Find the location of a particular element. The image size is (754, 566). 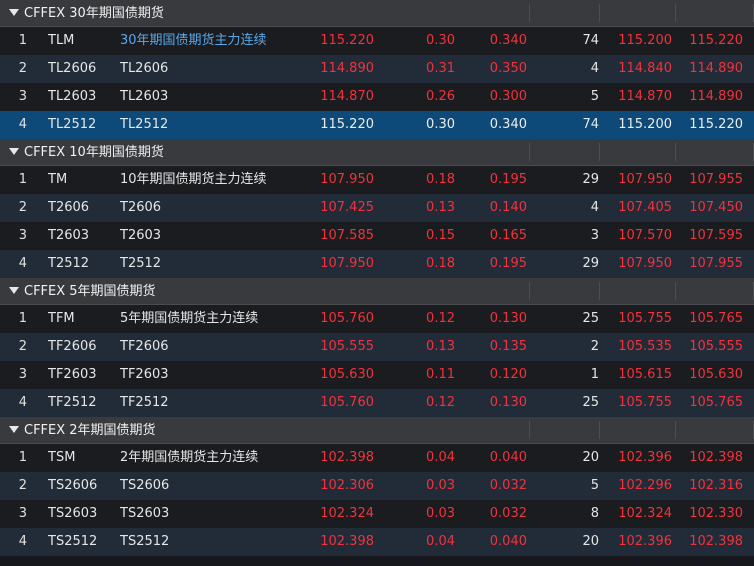

contract-code: TS2603 is located at coordinates (73, 513).